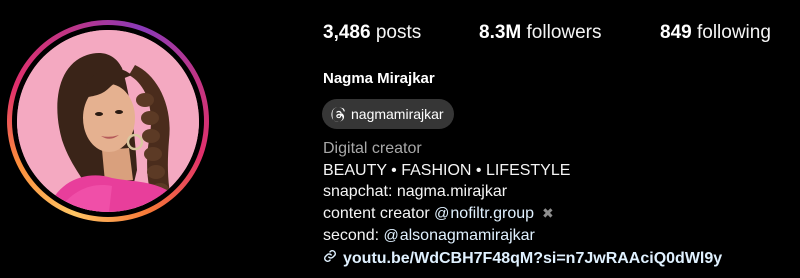 The image size is (800, 278). What do you see at coordinates (372, 148) in the screenshot?
I see `profile-category: Digital creator` at bounding box center [372, 148].